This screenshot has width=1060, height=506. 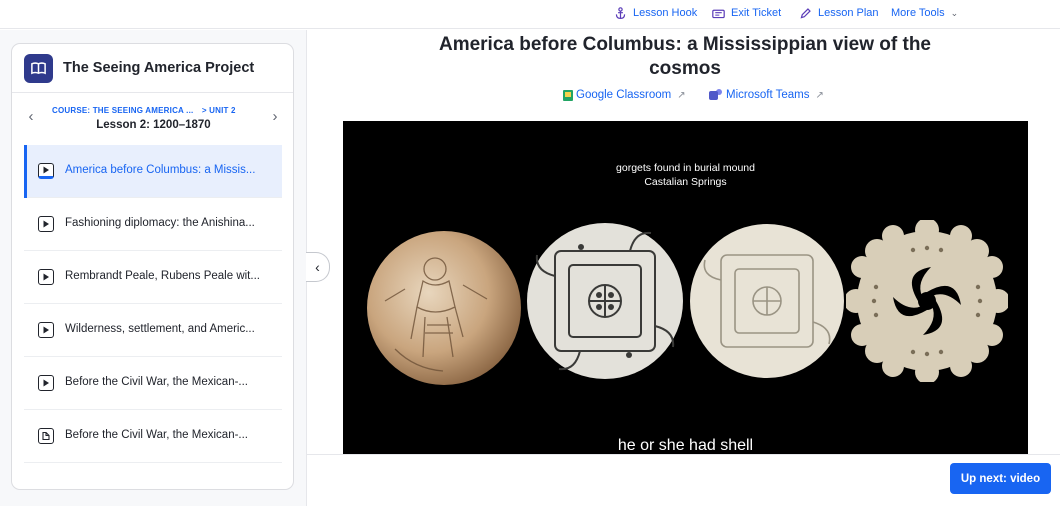 I want to click on exit-ticket-button: Exit Ticket, so click(x=746, y=13).